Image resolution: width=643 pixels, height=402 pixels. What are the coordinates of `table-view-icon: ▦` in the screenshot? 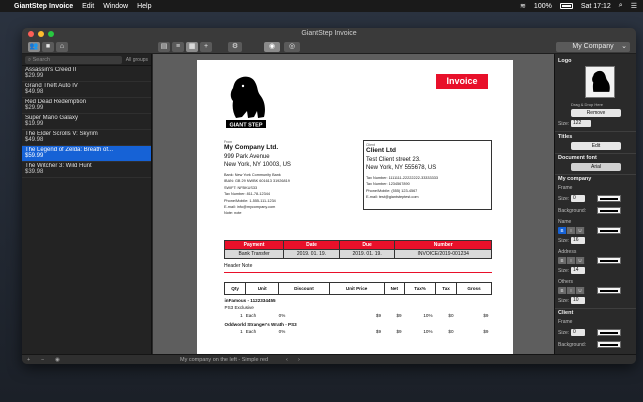 It's located at (192, 47).